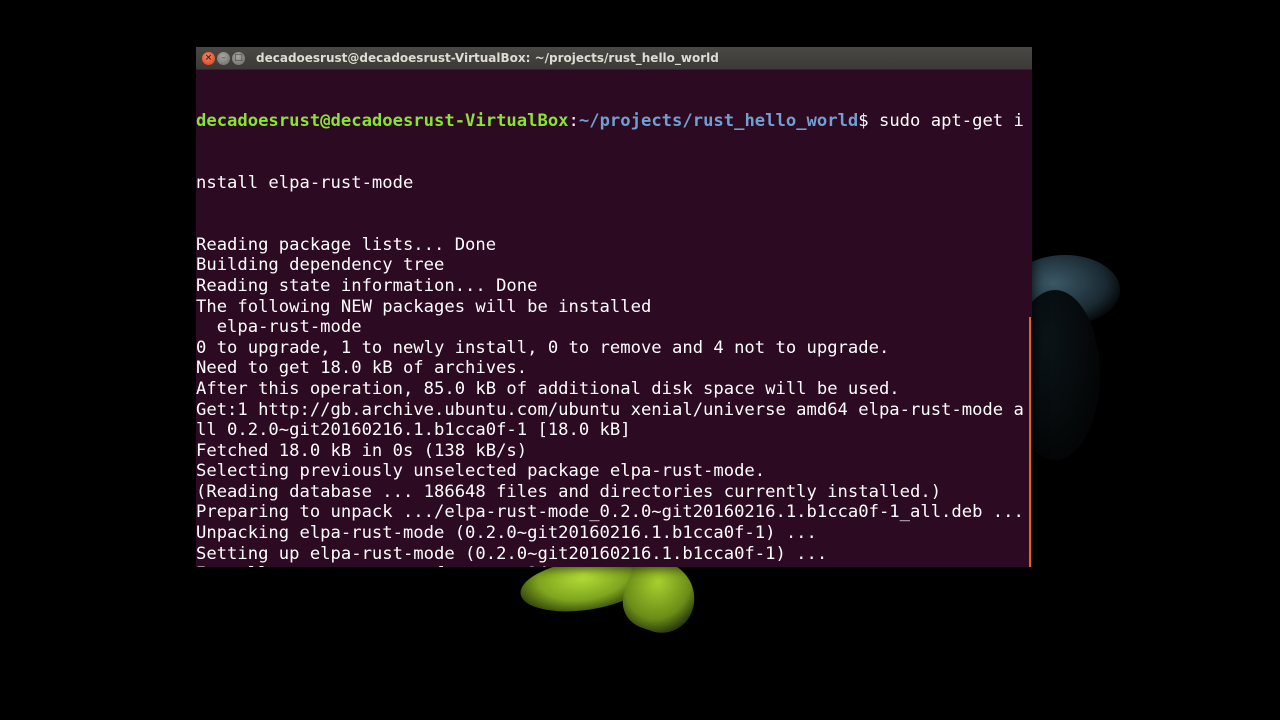 This screenshot has width=1280, height=720. What do you see at coordinates (382, 121) in the screenshot?
I see `prompt-user: decadoesrust@decadoesrust-VirtualBox` at bounding box center [382, 121].